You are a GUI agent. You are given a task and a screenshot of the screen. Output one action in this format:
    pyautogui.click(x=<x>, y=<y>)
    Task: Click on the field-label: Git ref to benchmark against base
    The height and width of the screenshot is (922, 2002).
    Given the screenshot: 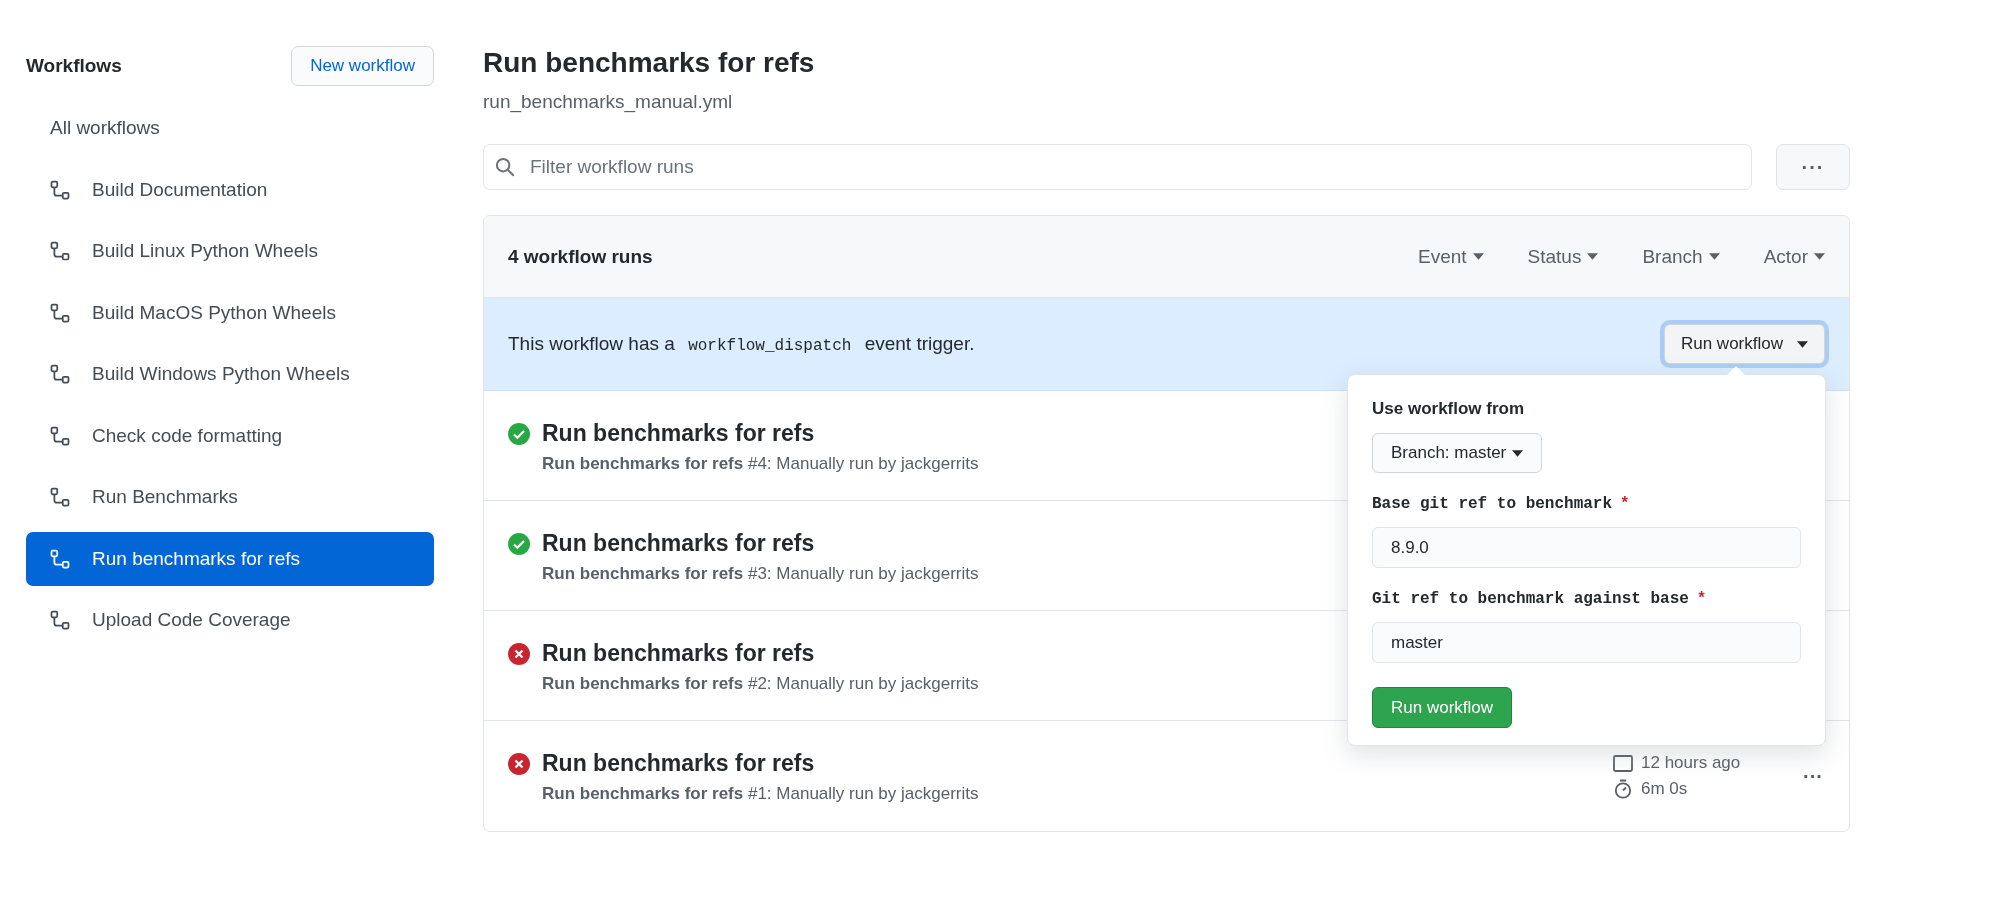 What is the action you would take?
    pyautogui.click(x=1530, y=599)
    